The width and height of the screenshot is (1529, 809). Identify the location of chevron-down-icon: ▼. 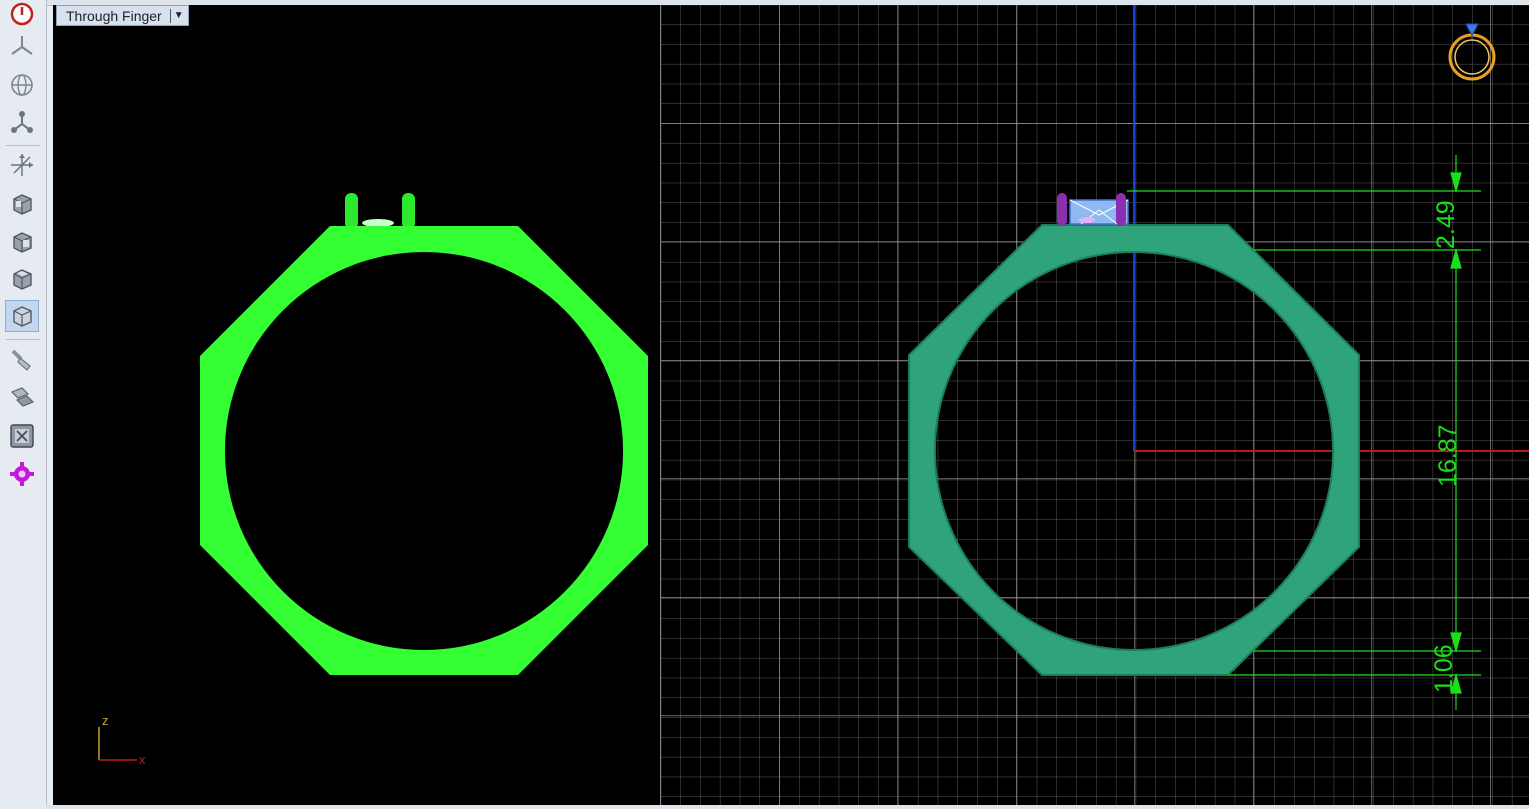
(176, 15).